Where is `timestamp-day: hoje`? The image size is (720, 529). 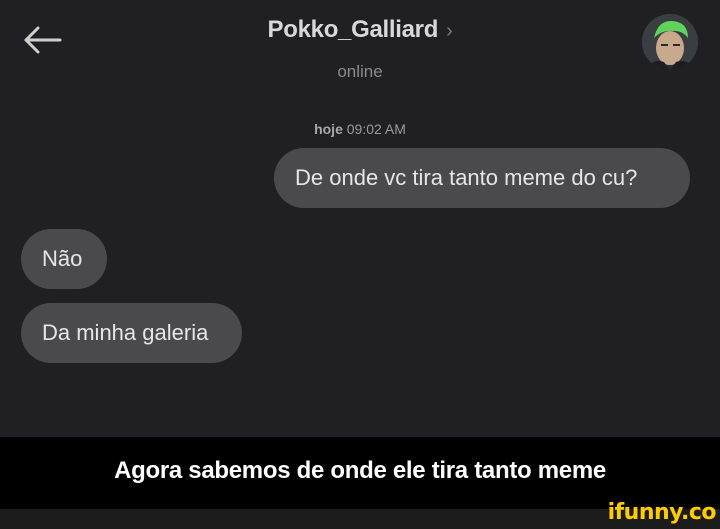
timestamp-day: hoje is located at coordinates (328, 129).